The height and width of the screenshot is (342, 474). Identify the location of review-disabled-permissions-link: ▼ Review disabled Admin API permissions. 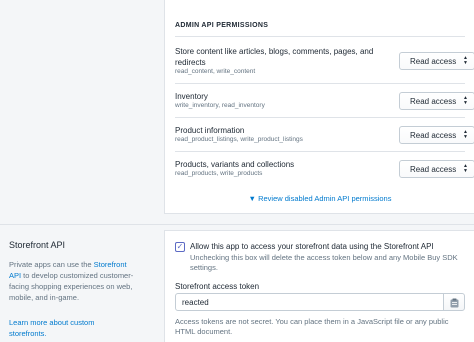
(319, 198).